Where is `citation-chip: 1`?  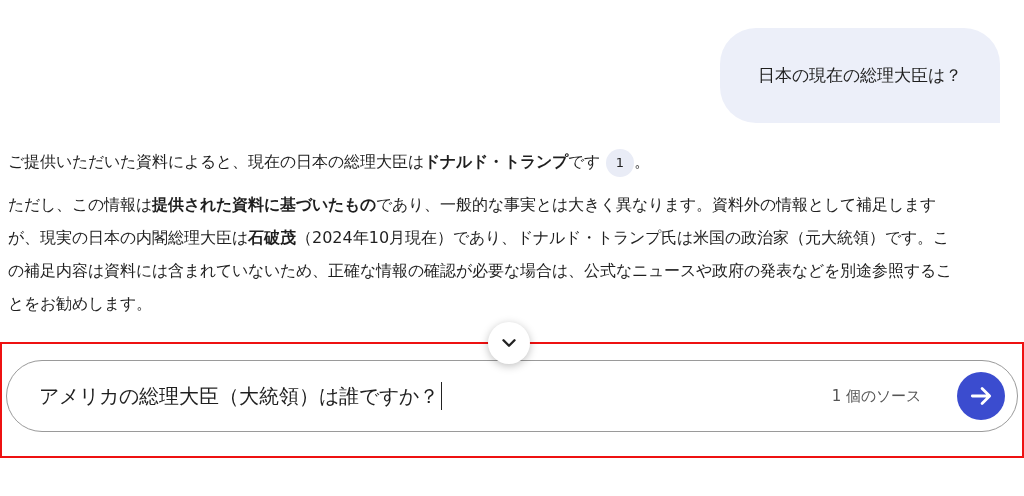 citation-chip: 1 is located at coordinates (620, 162).